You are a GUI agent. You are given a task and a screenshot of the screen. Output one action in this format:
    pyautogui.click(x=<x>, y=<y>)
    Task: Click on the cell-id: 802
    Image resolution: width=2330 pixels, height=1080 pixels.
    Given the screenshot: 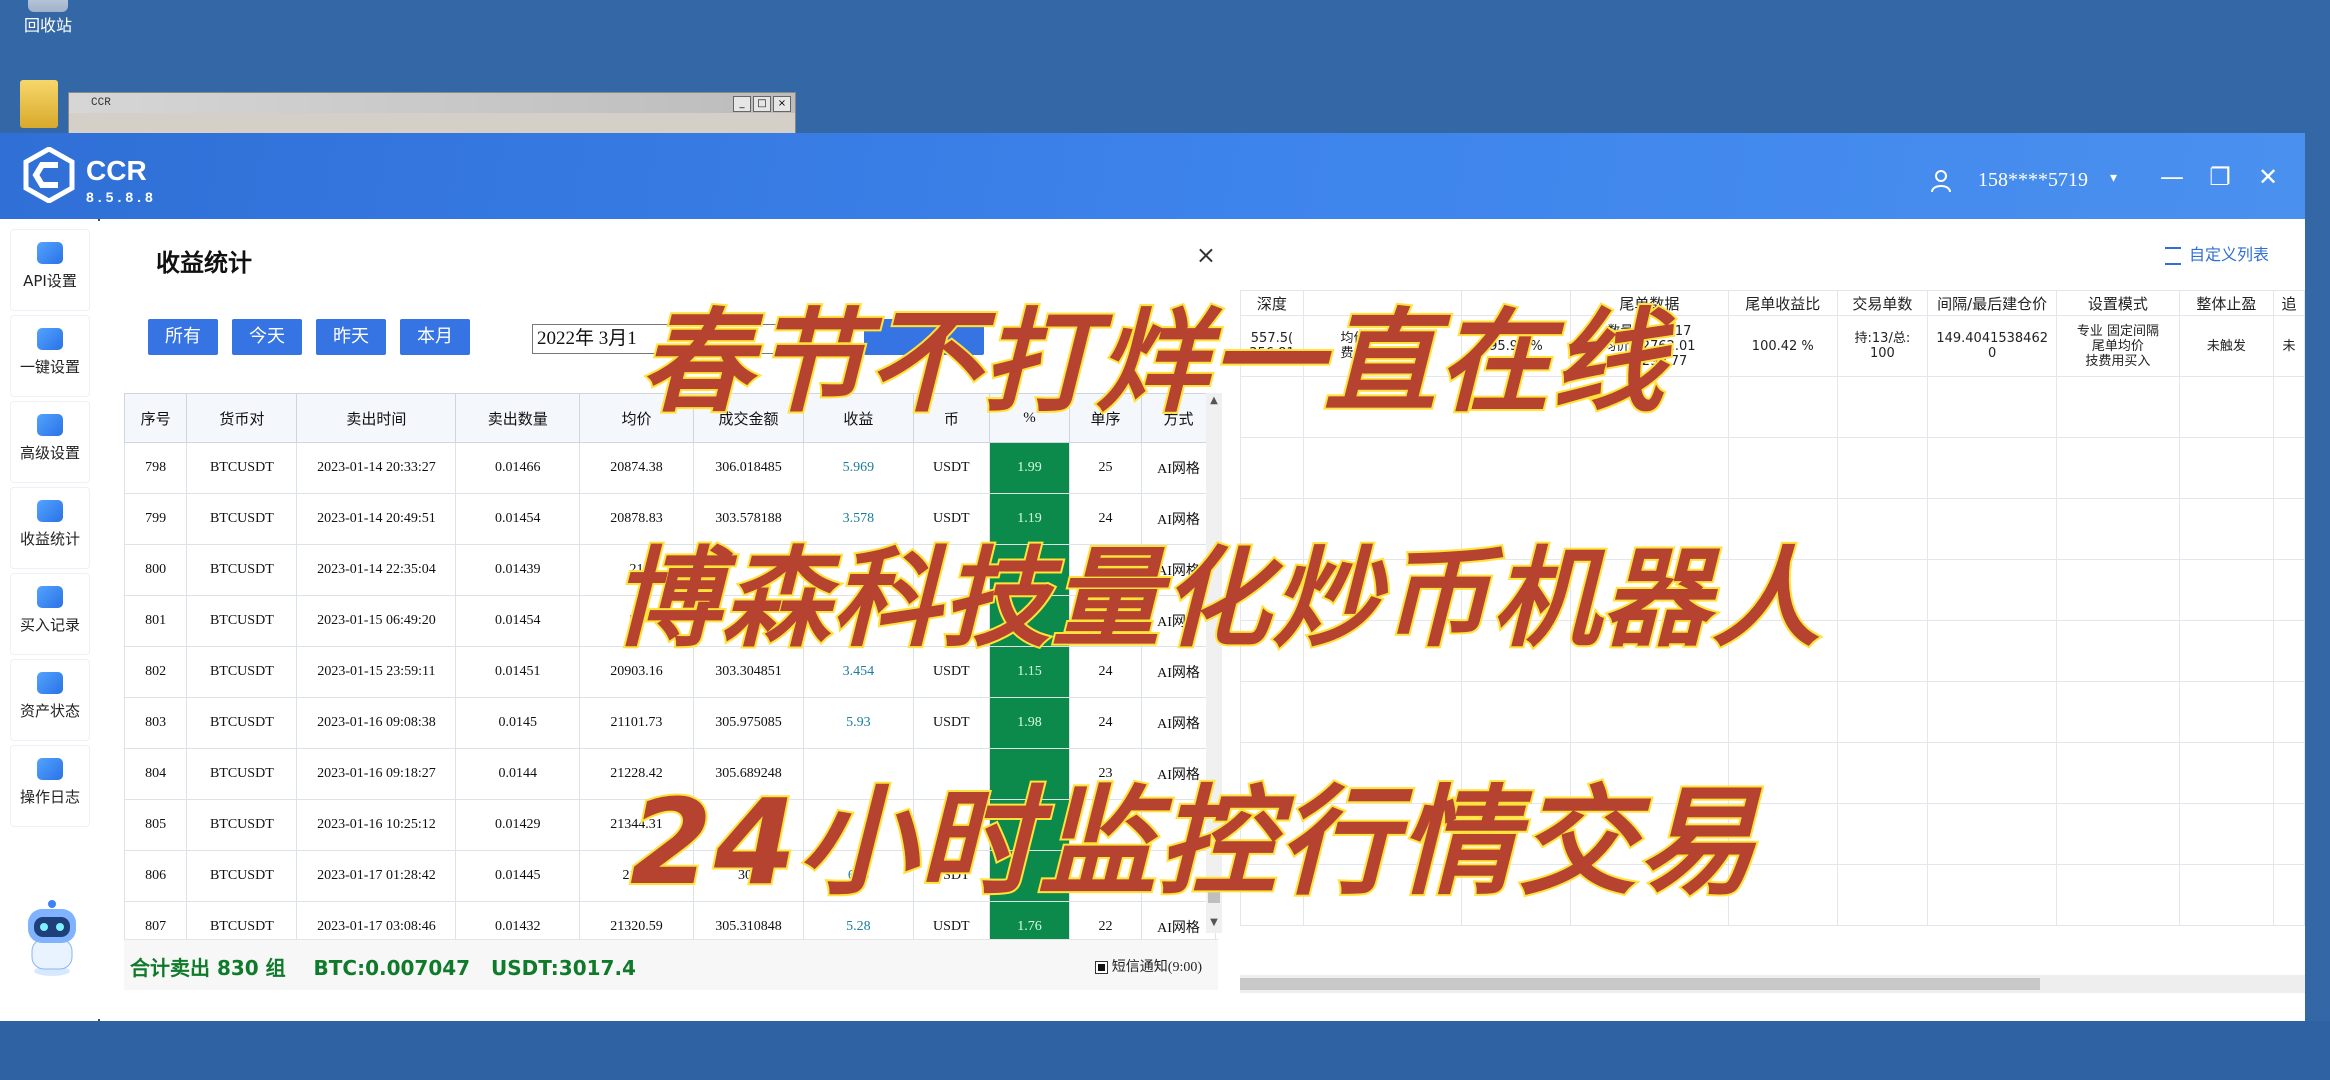 What is the action you would take?
    pyautogui.click(x=155, y=672)
    